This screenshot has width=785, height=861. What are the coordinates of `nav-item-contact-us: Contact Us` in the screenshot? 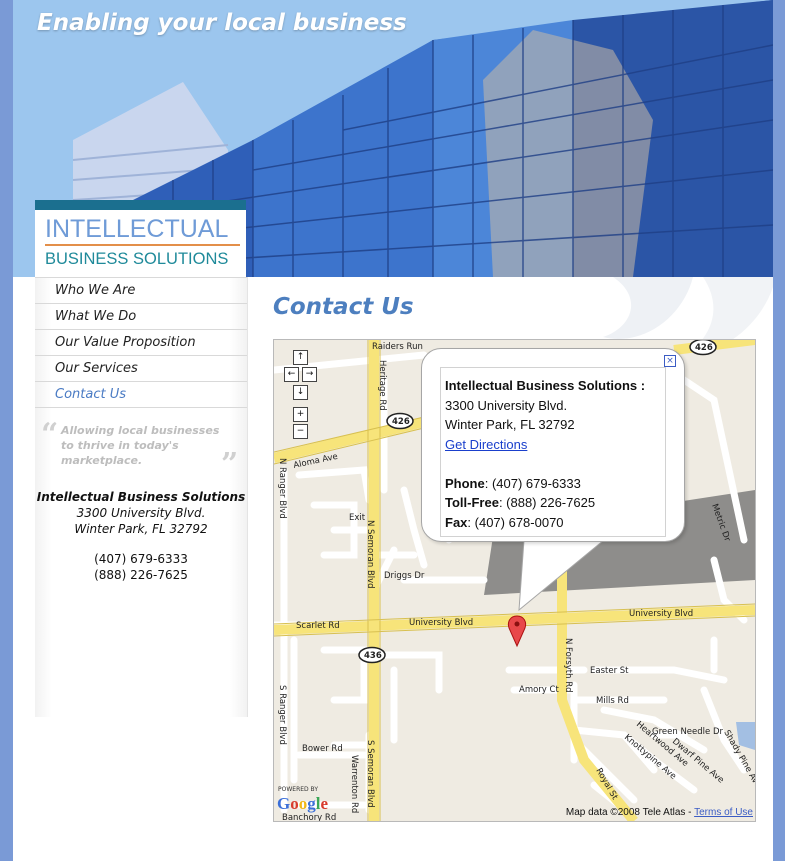 It's located at (141, 395).